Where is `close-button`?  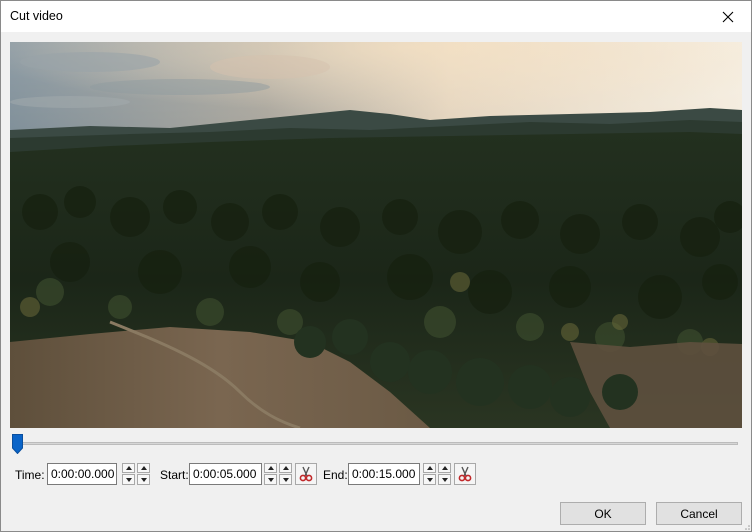 close-button is located at coordinates (728, 16).